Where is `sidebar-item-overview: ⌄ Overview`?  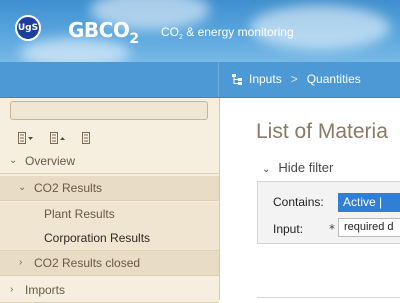
sidebar-item-overview: ⌄ Overview is located at coordinates (109, 161).